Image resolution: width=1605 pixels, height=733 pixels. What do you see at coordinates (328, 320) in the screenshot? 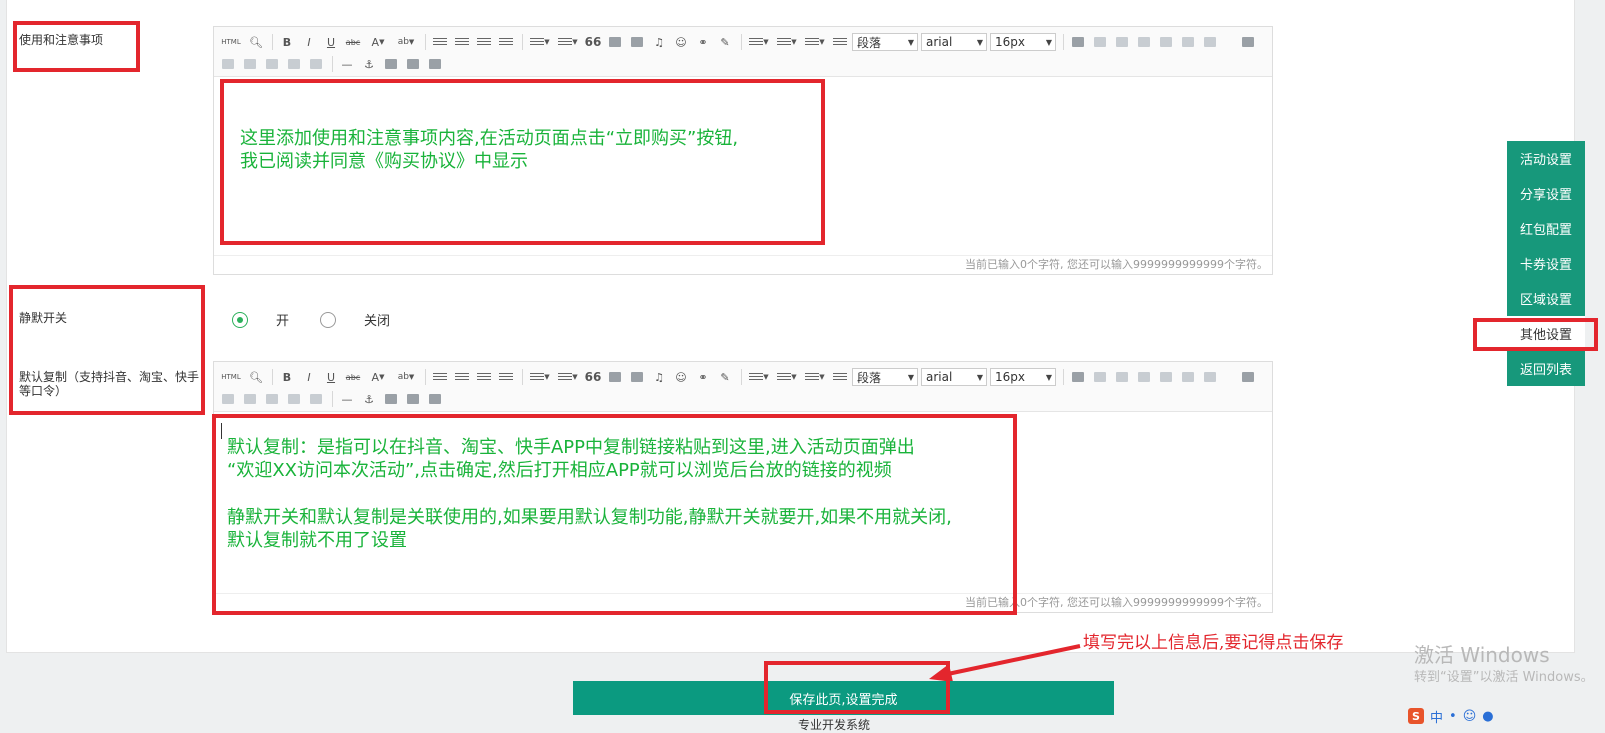
I see `mute-off-radio` at bounding box center [328, 320].